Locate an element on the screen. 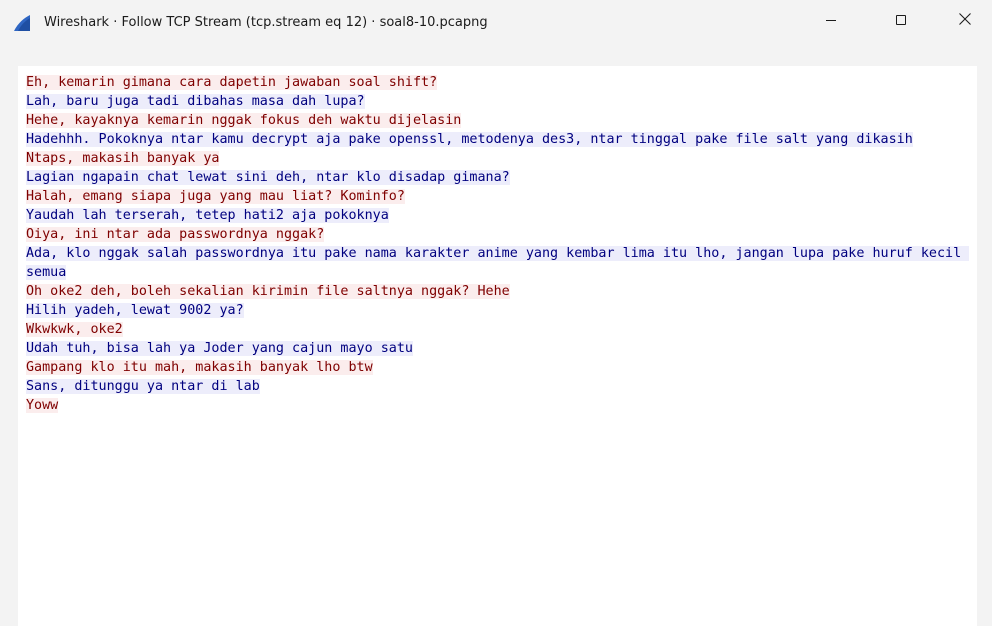 This screenshot has height=626, width=992. minimize-button is located at coordinates (831, 20).